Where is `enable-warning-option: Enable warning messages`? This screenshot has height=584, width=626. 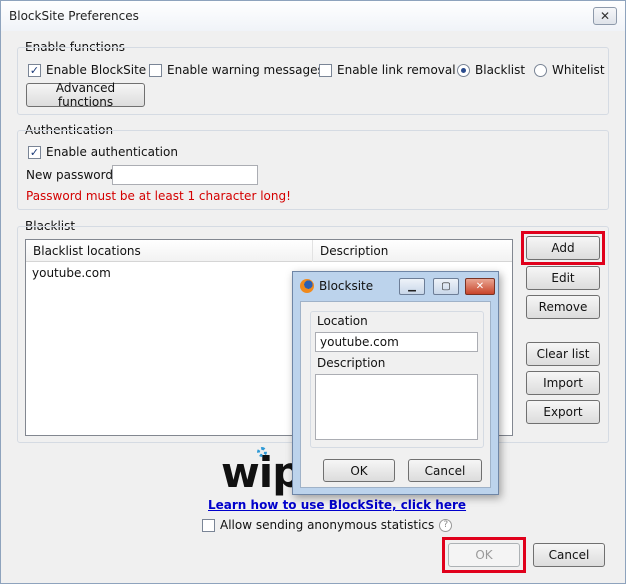 enable-warning-option: Enable warning messages is located at coordinates (236, 70).